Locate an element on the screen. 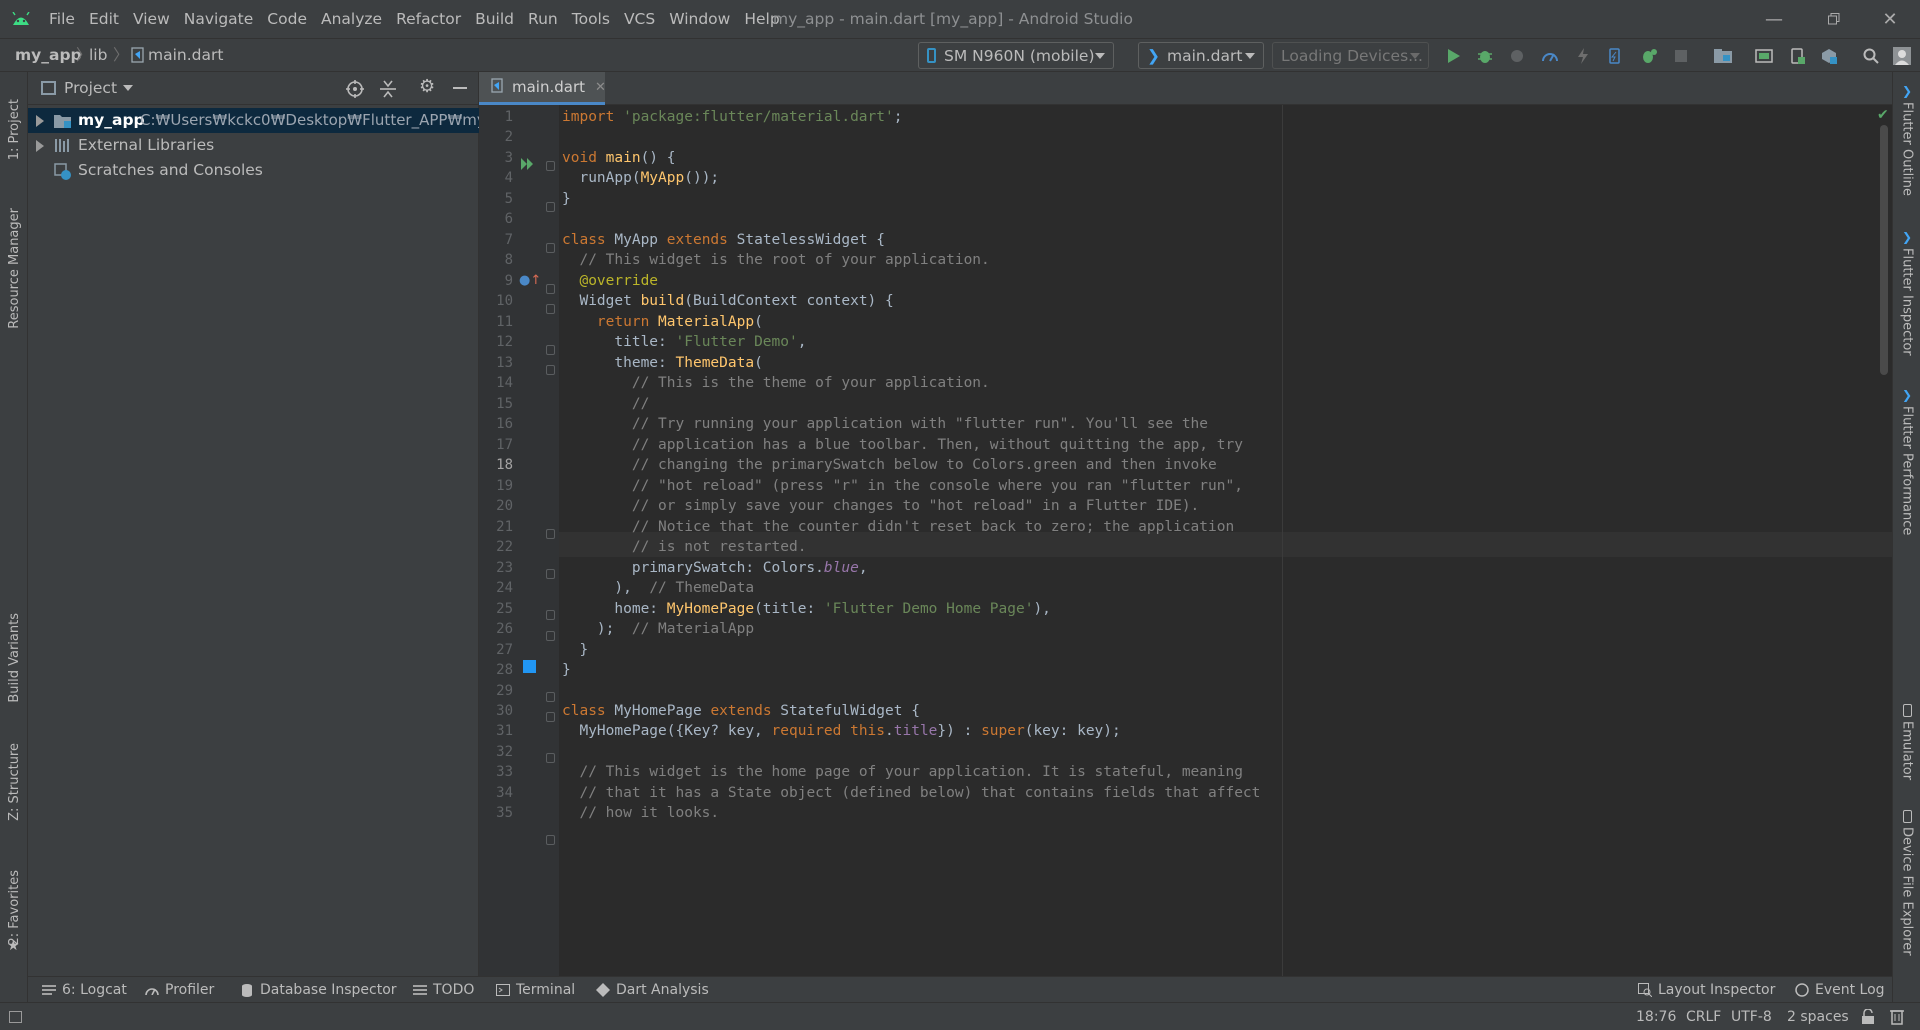 The width and height of the screenshot is (1920, 1030). tool-tab-resource-manager: Resource Manager is located at coordinates (14, 268).